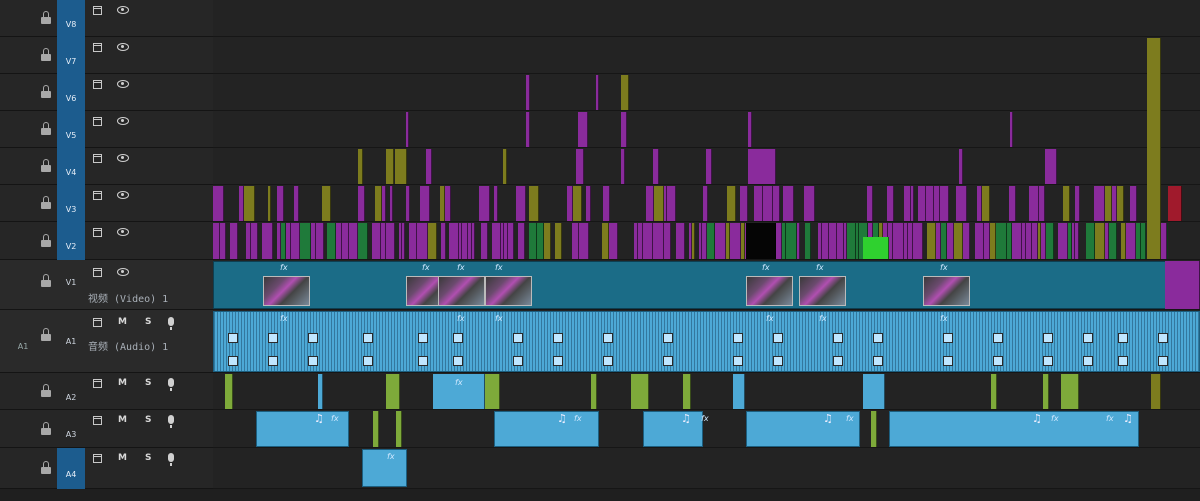 Image resolution: width=1200 pixels, height=501 pixels. What do you see at coordinates (71, 429) in the screenshot?
I see `track-target-a3: A3` at bounding box center [71, 429].